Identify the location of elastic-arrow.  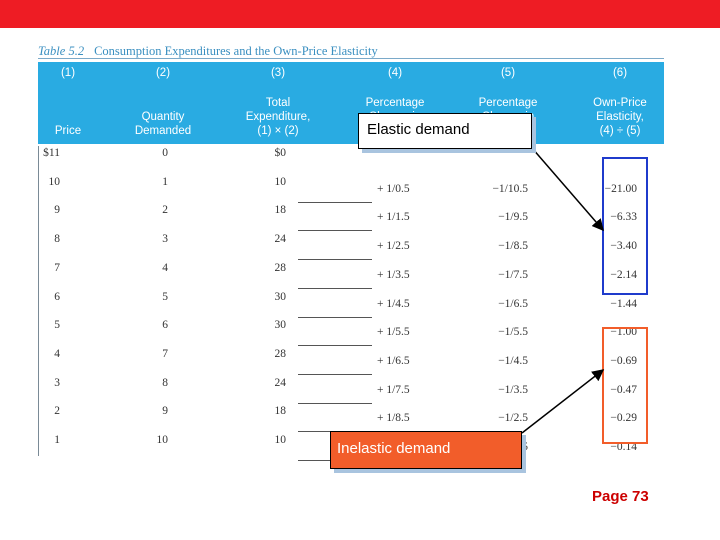
(567, 189).